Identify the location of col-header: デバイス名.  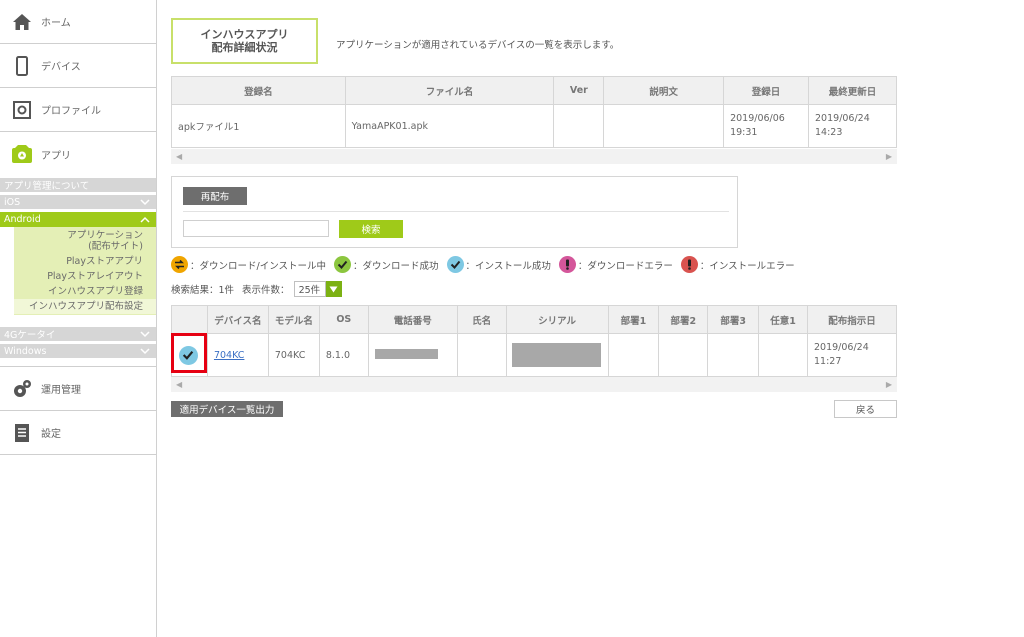
(237, 319).